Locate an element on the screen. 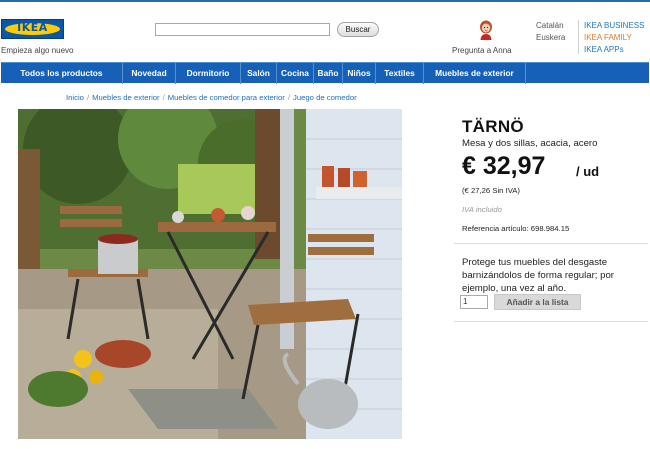 The image size is (650, 449). search-button: Buscar is located at coordinates (358, 29).